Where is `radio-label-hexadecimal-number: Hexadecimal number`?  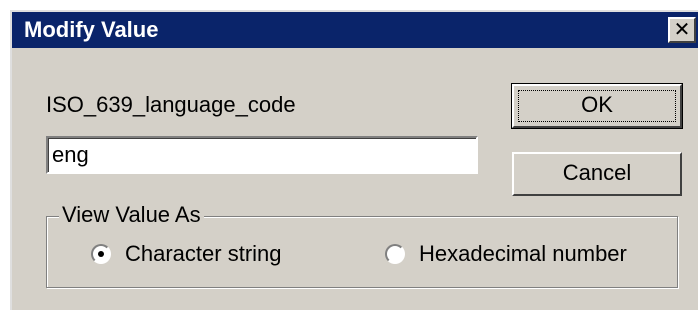 radio-label-hexadecimal-number: Hexadecimal number is located at coordinates (523, 254).